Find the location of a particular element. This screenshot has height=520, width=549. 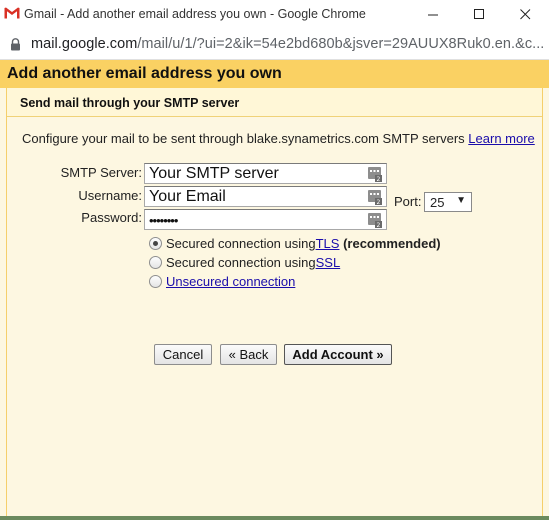

tls-radio is located at coordinates (155, 243).